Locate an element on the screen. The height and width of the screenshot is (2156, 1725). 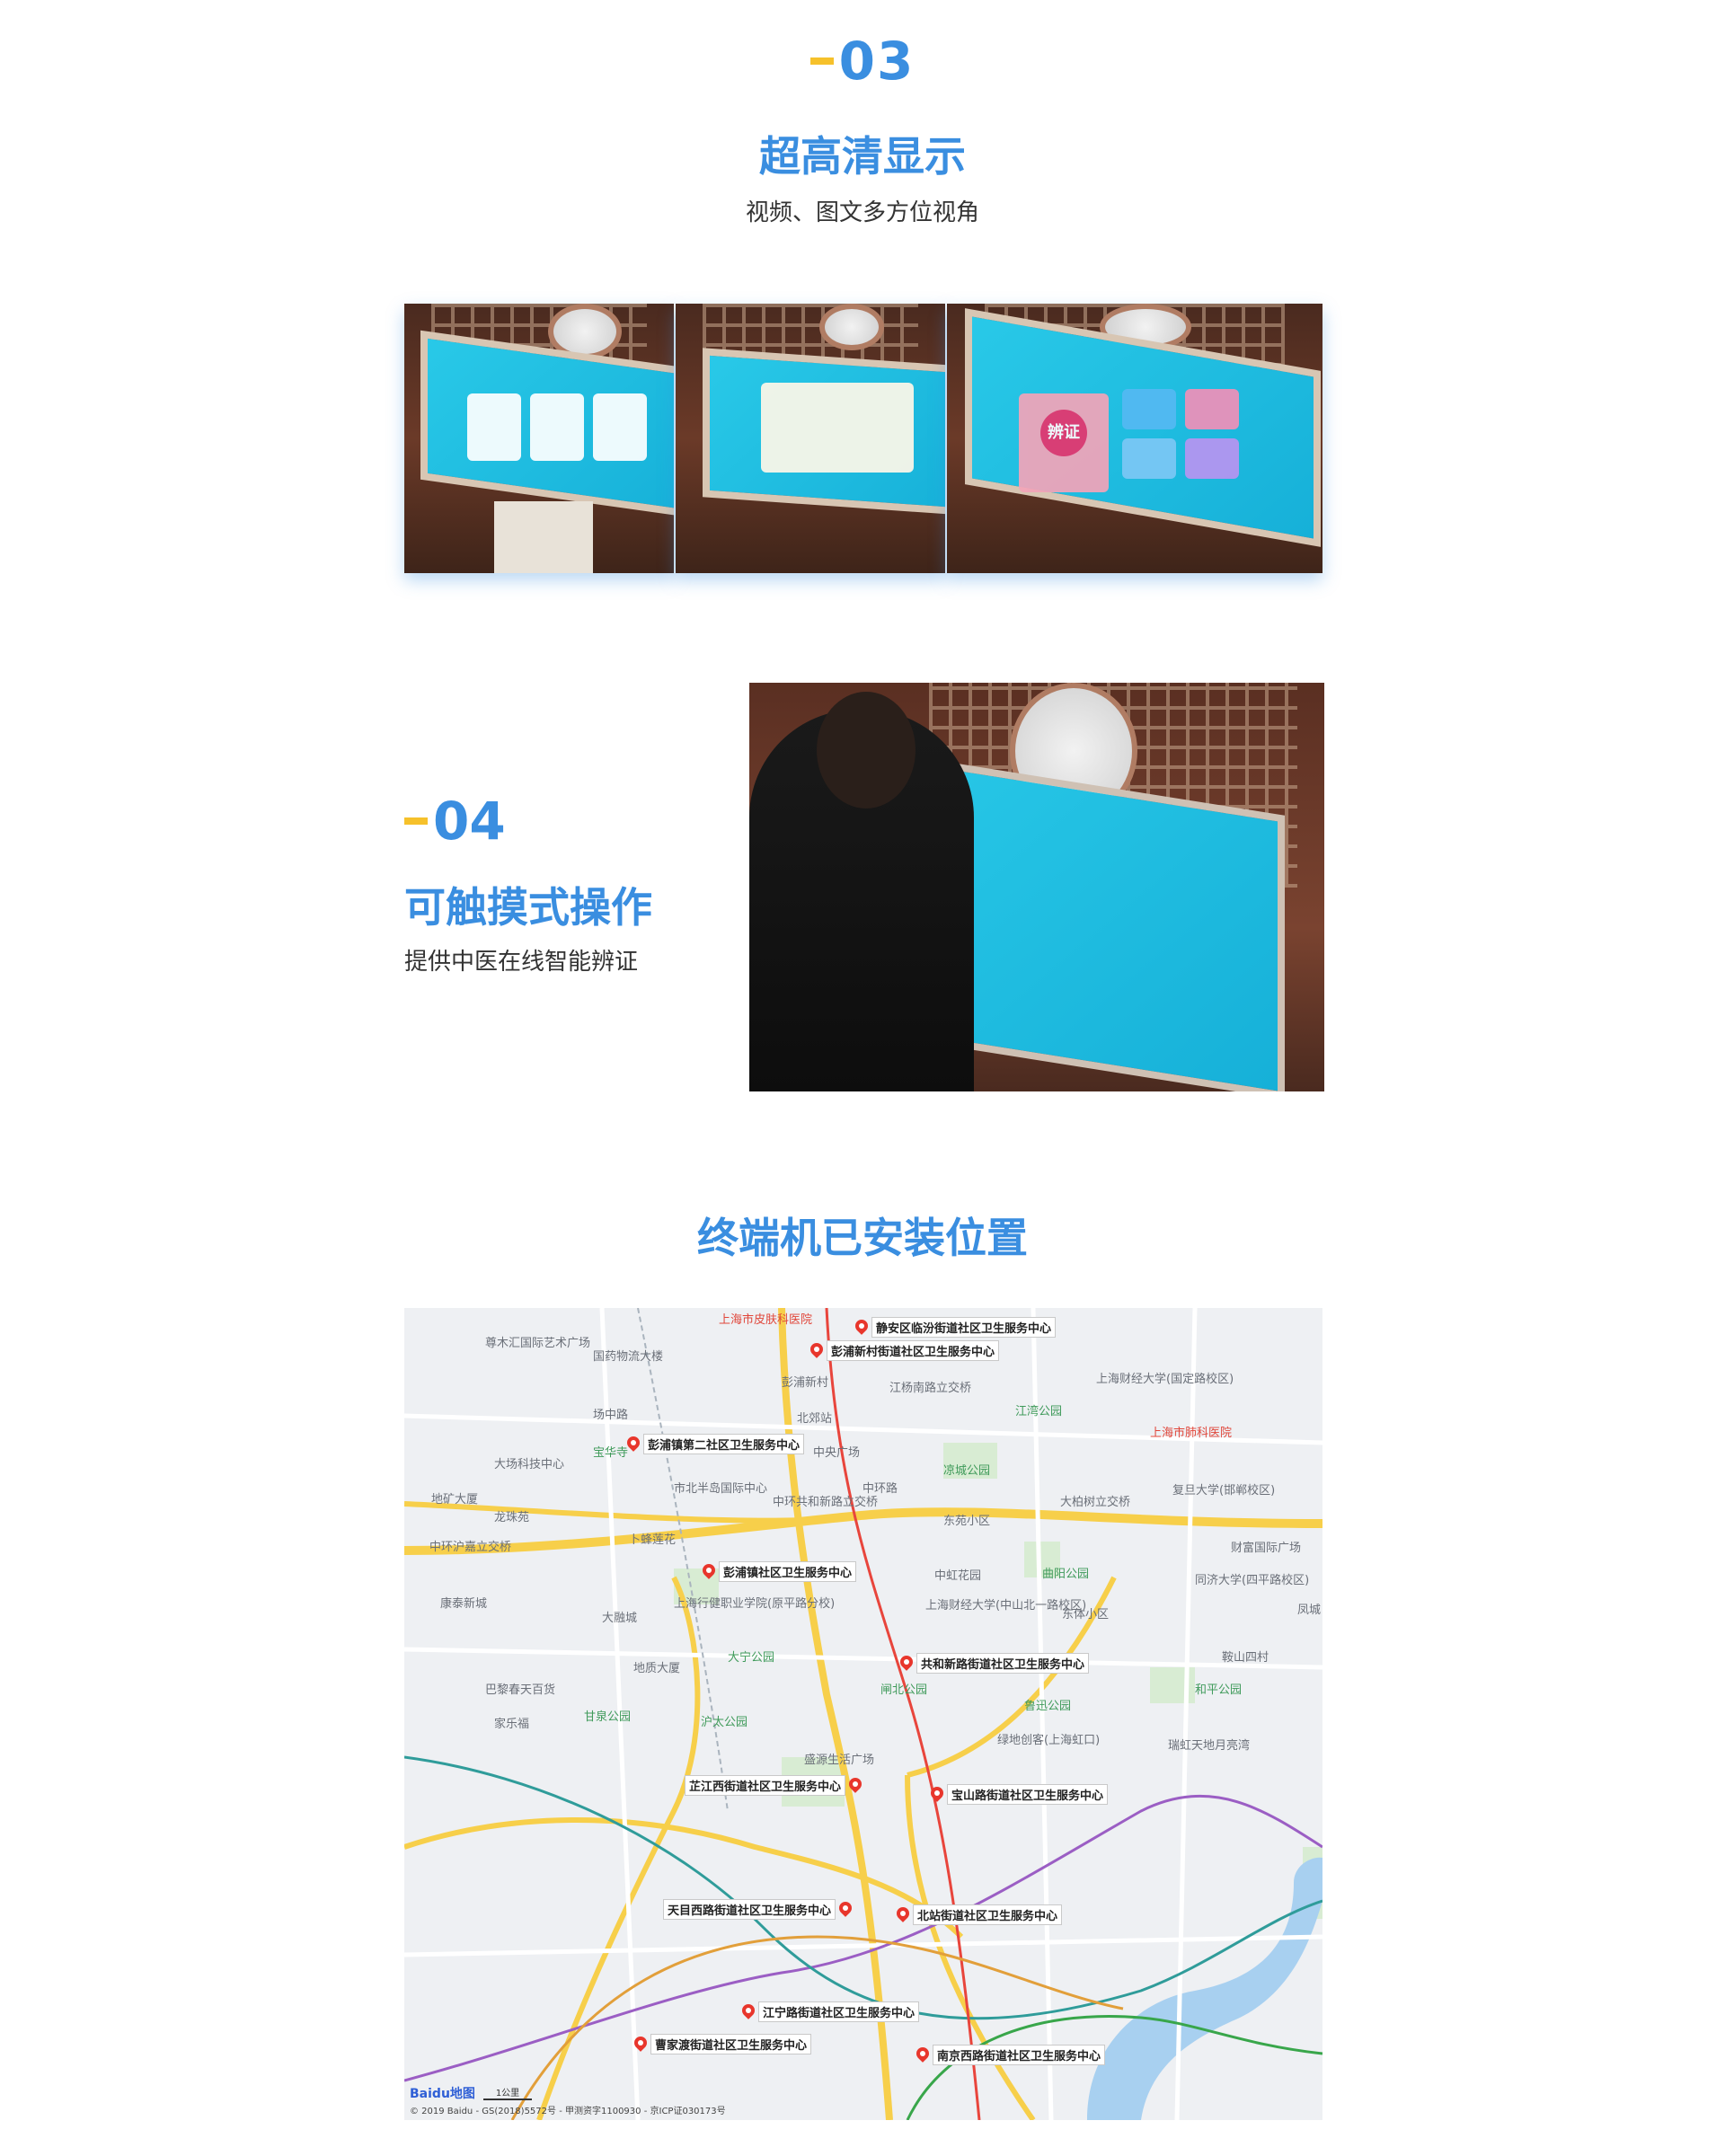
map-place-label: 盛源生活广场 is located at coordinates (839, 1761).